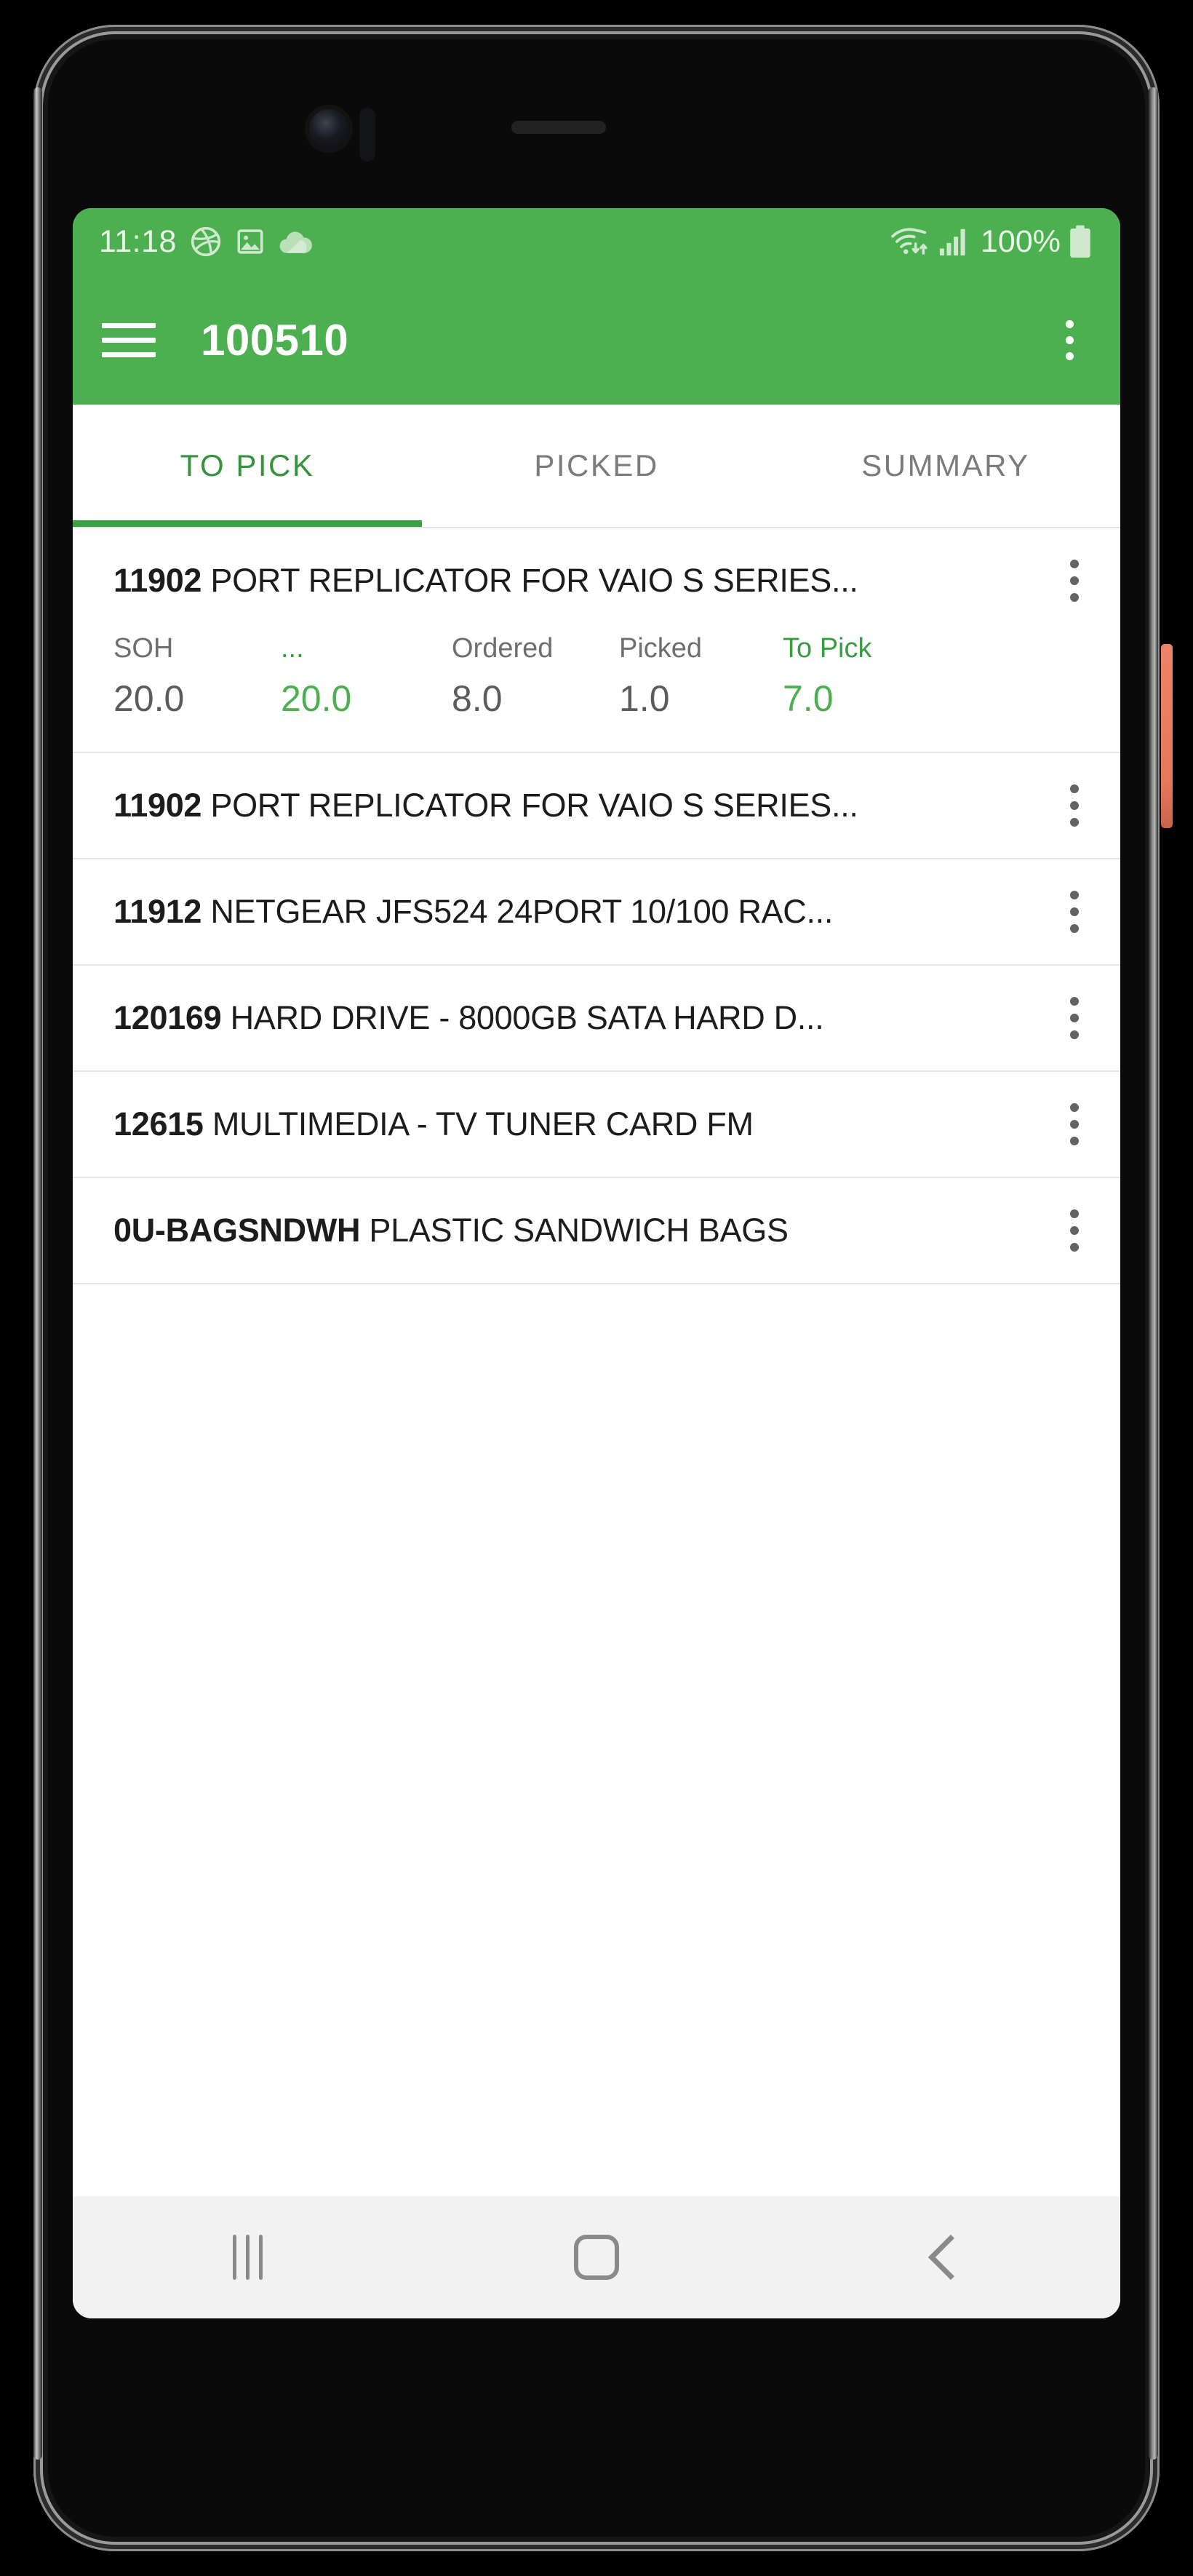  I want to click on status-clock: 11:18, so click(138, 241).